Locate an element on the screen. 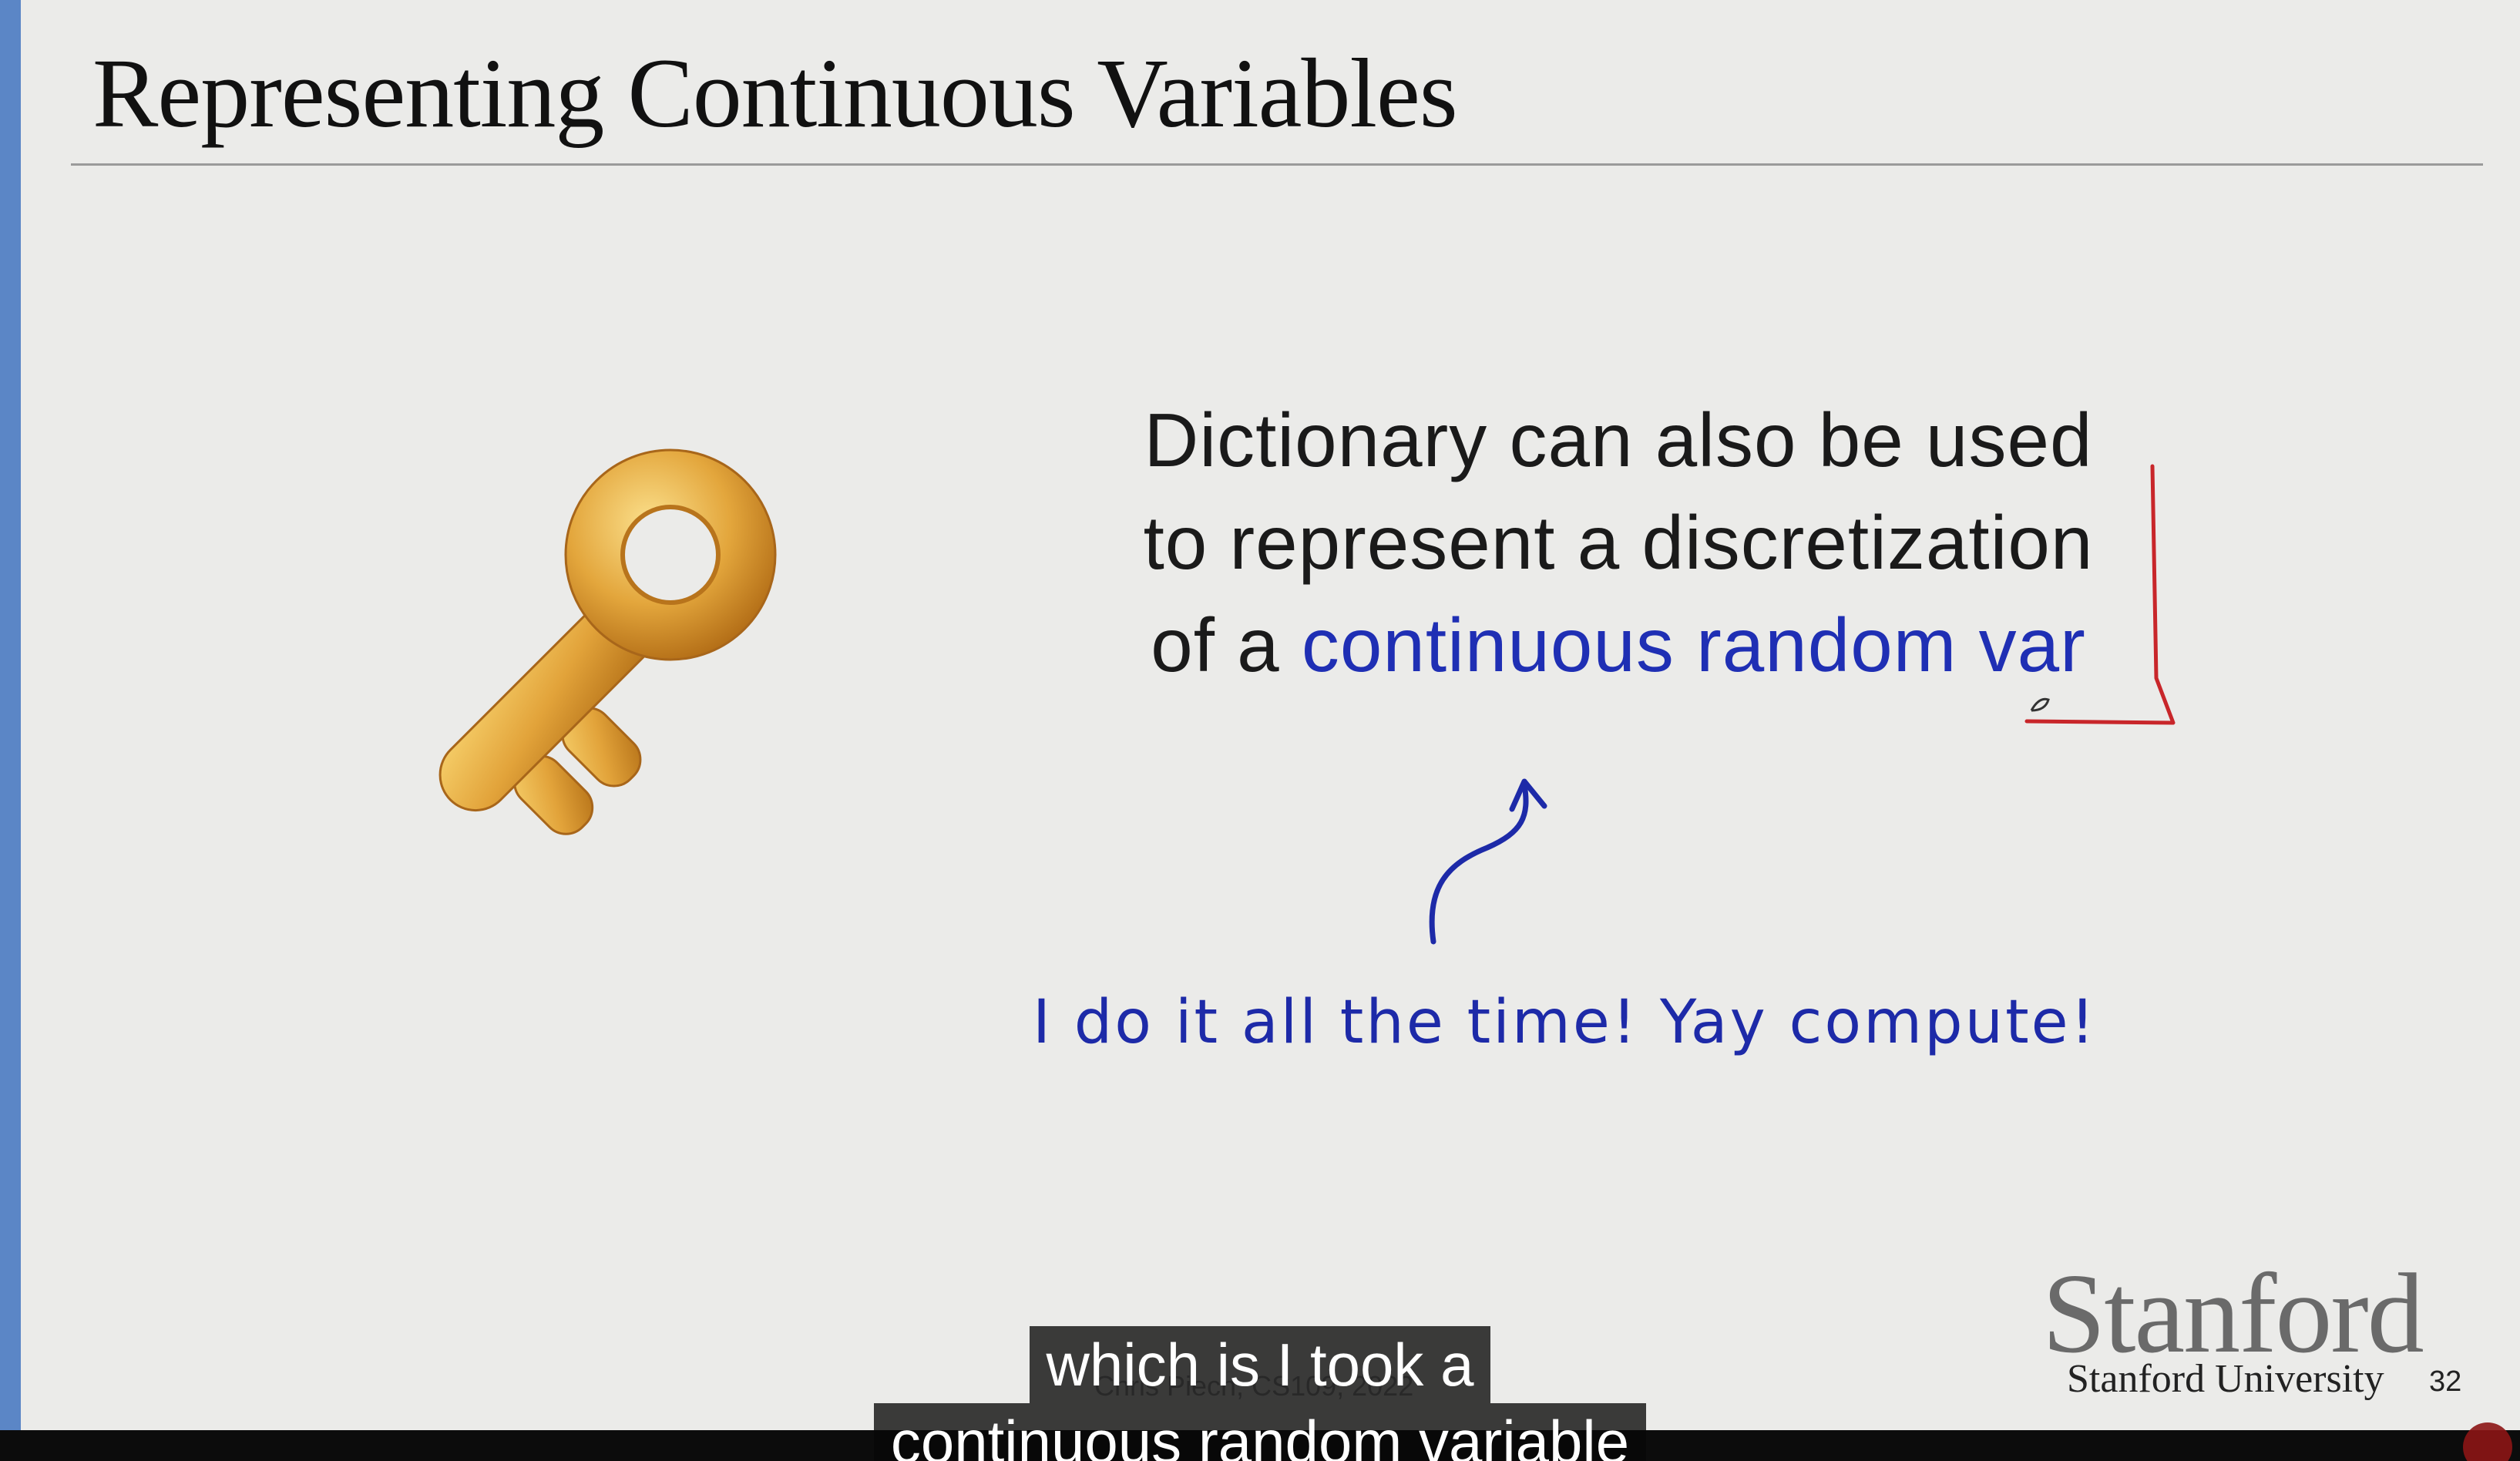 The height and width of the screenshot is (1461, 2520). body-line-3: of a continuous random var is located at coordinates (1618, 645).